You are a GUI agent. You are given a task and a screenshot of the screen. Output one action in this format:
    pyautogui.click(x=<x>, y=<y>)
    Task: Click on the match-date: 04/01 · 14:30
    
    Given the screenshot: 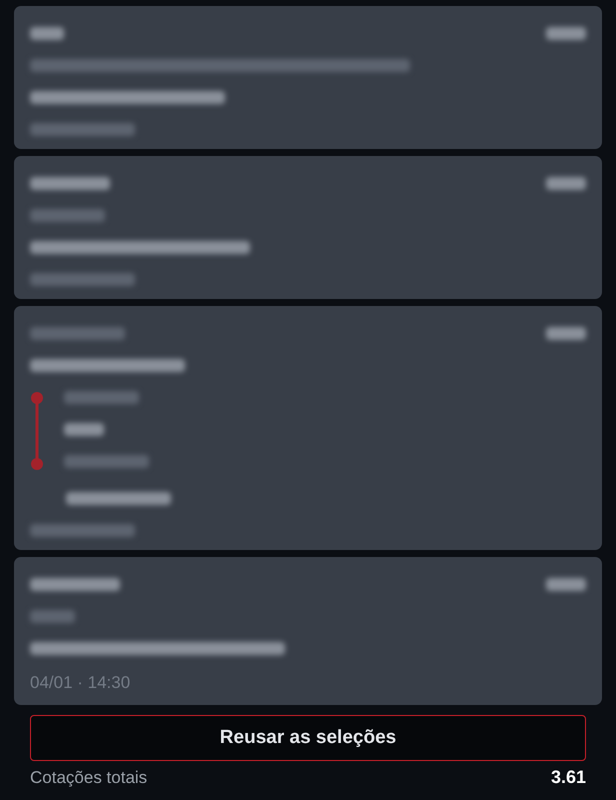 What is the action you would take?
    pyautogui.click(x=81, y=683)
    